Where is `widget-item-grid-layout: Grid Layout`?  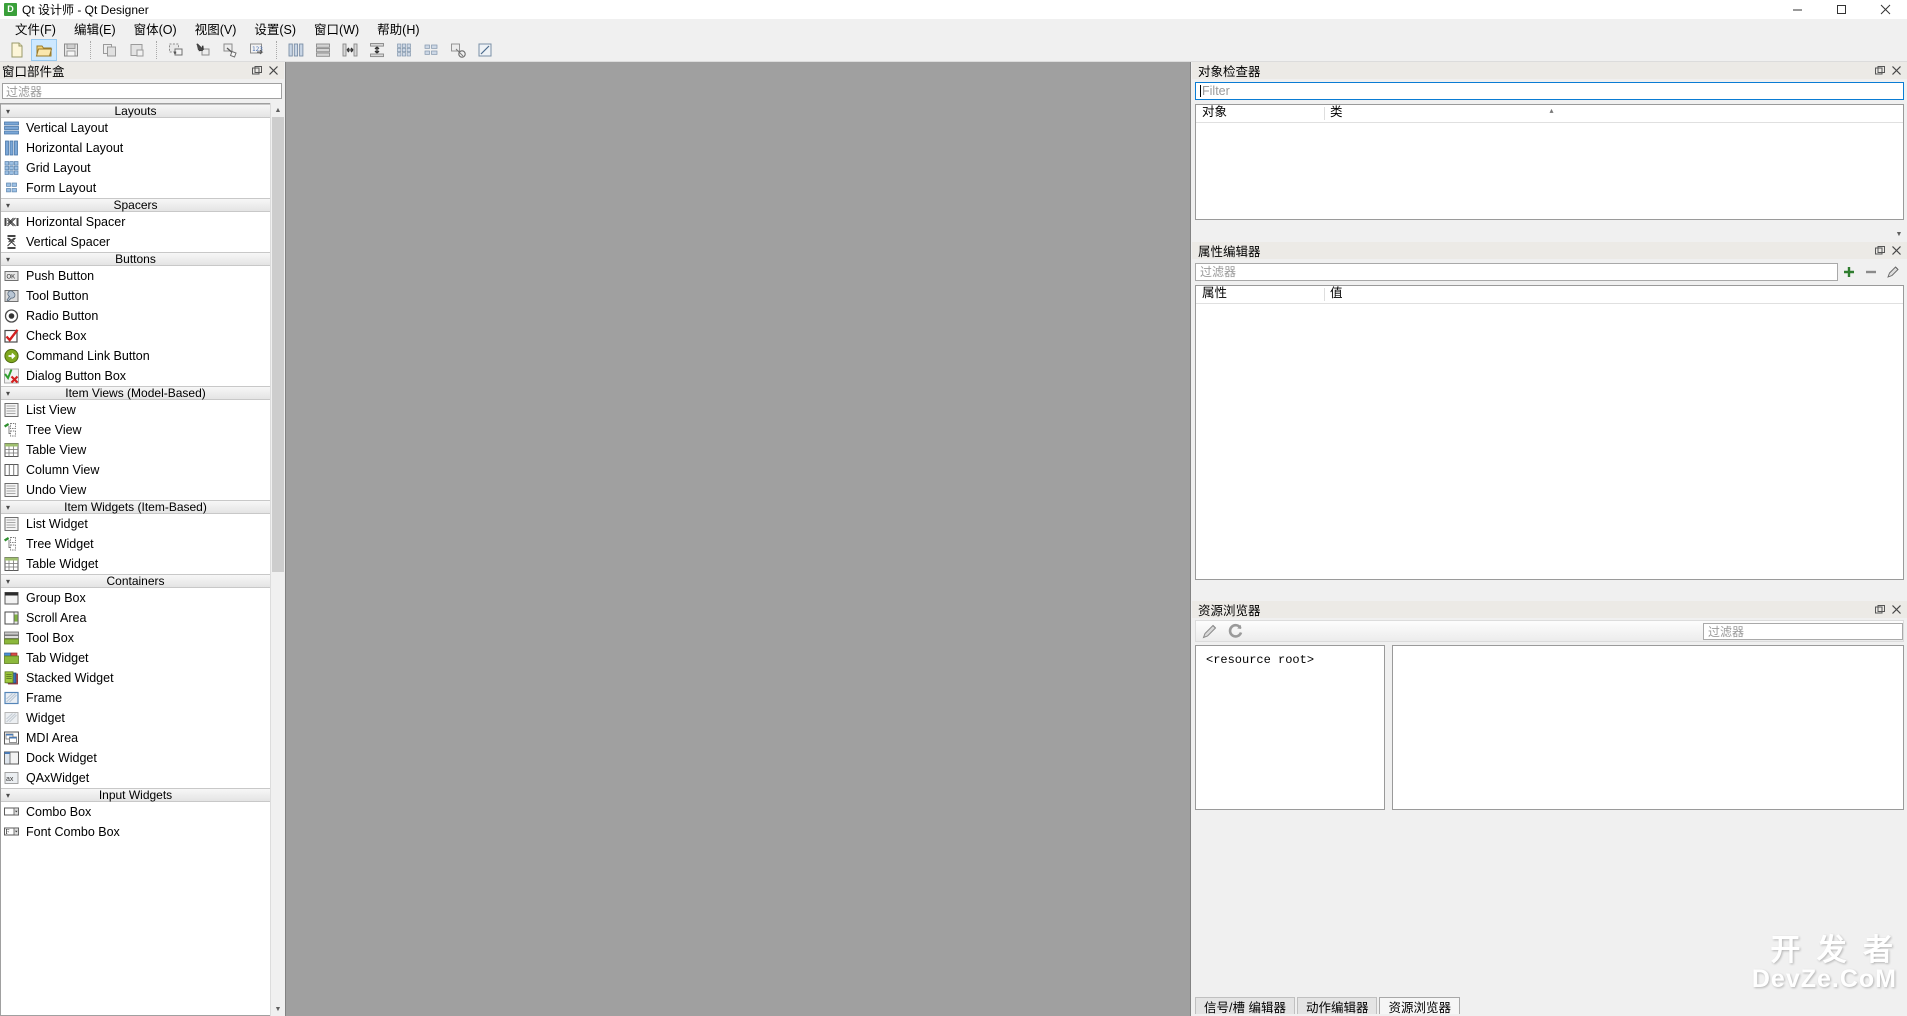
widget-item-grid-layout: Grid Layout is located at coordinates (135, 168).